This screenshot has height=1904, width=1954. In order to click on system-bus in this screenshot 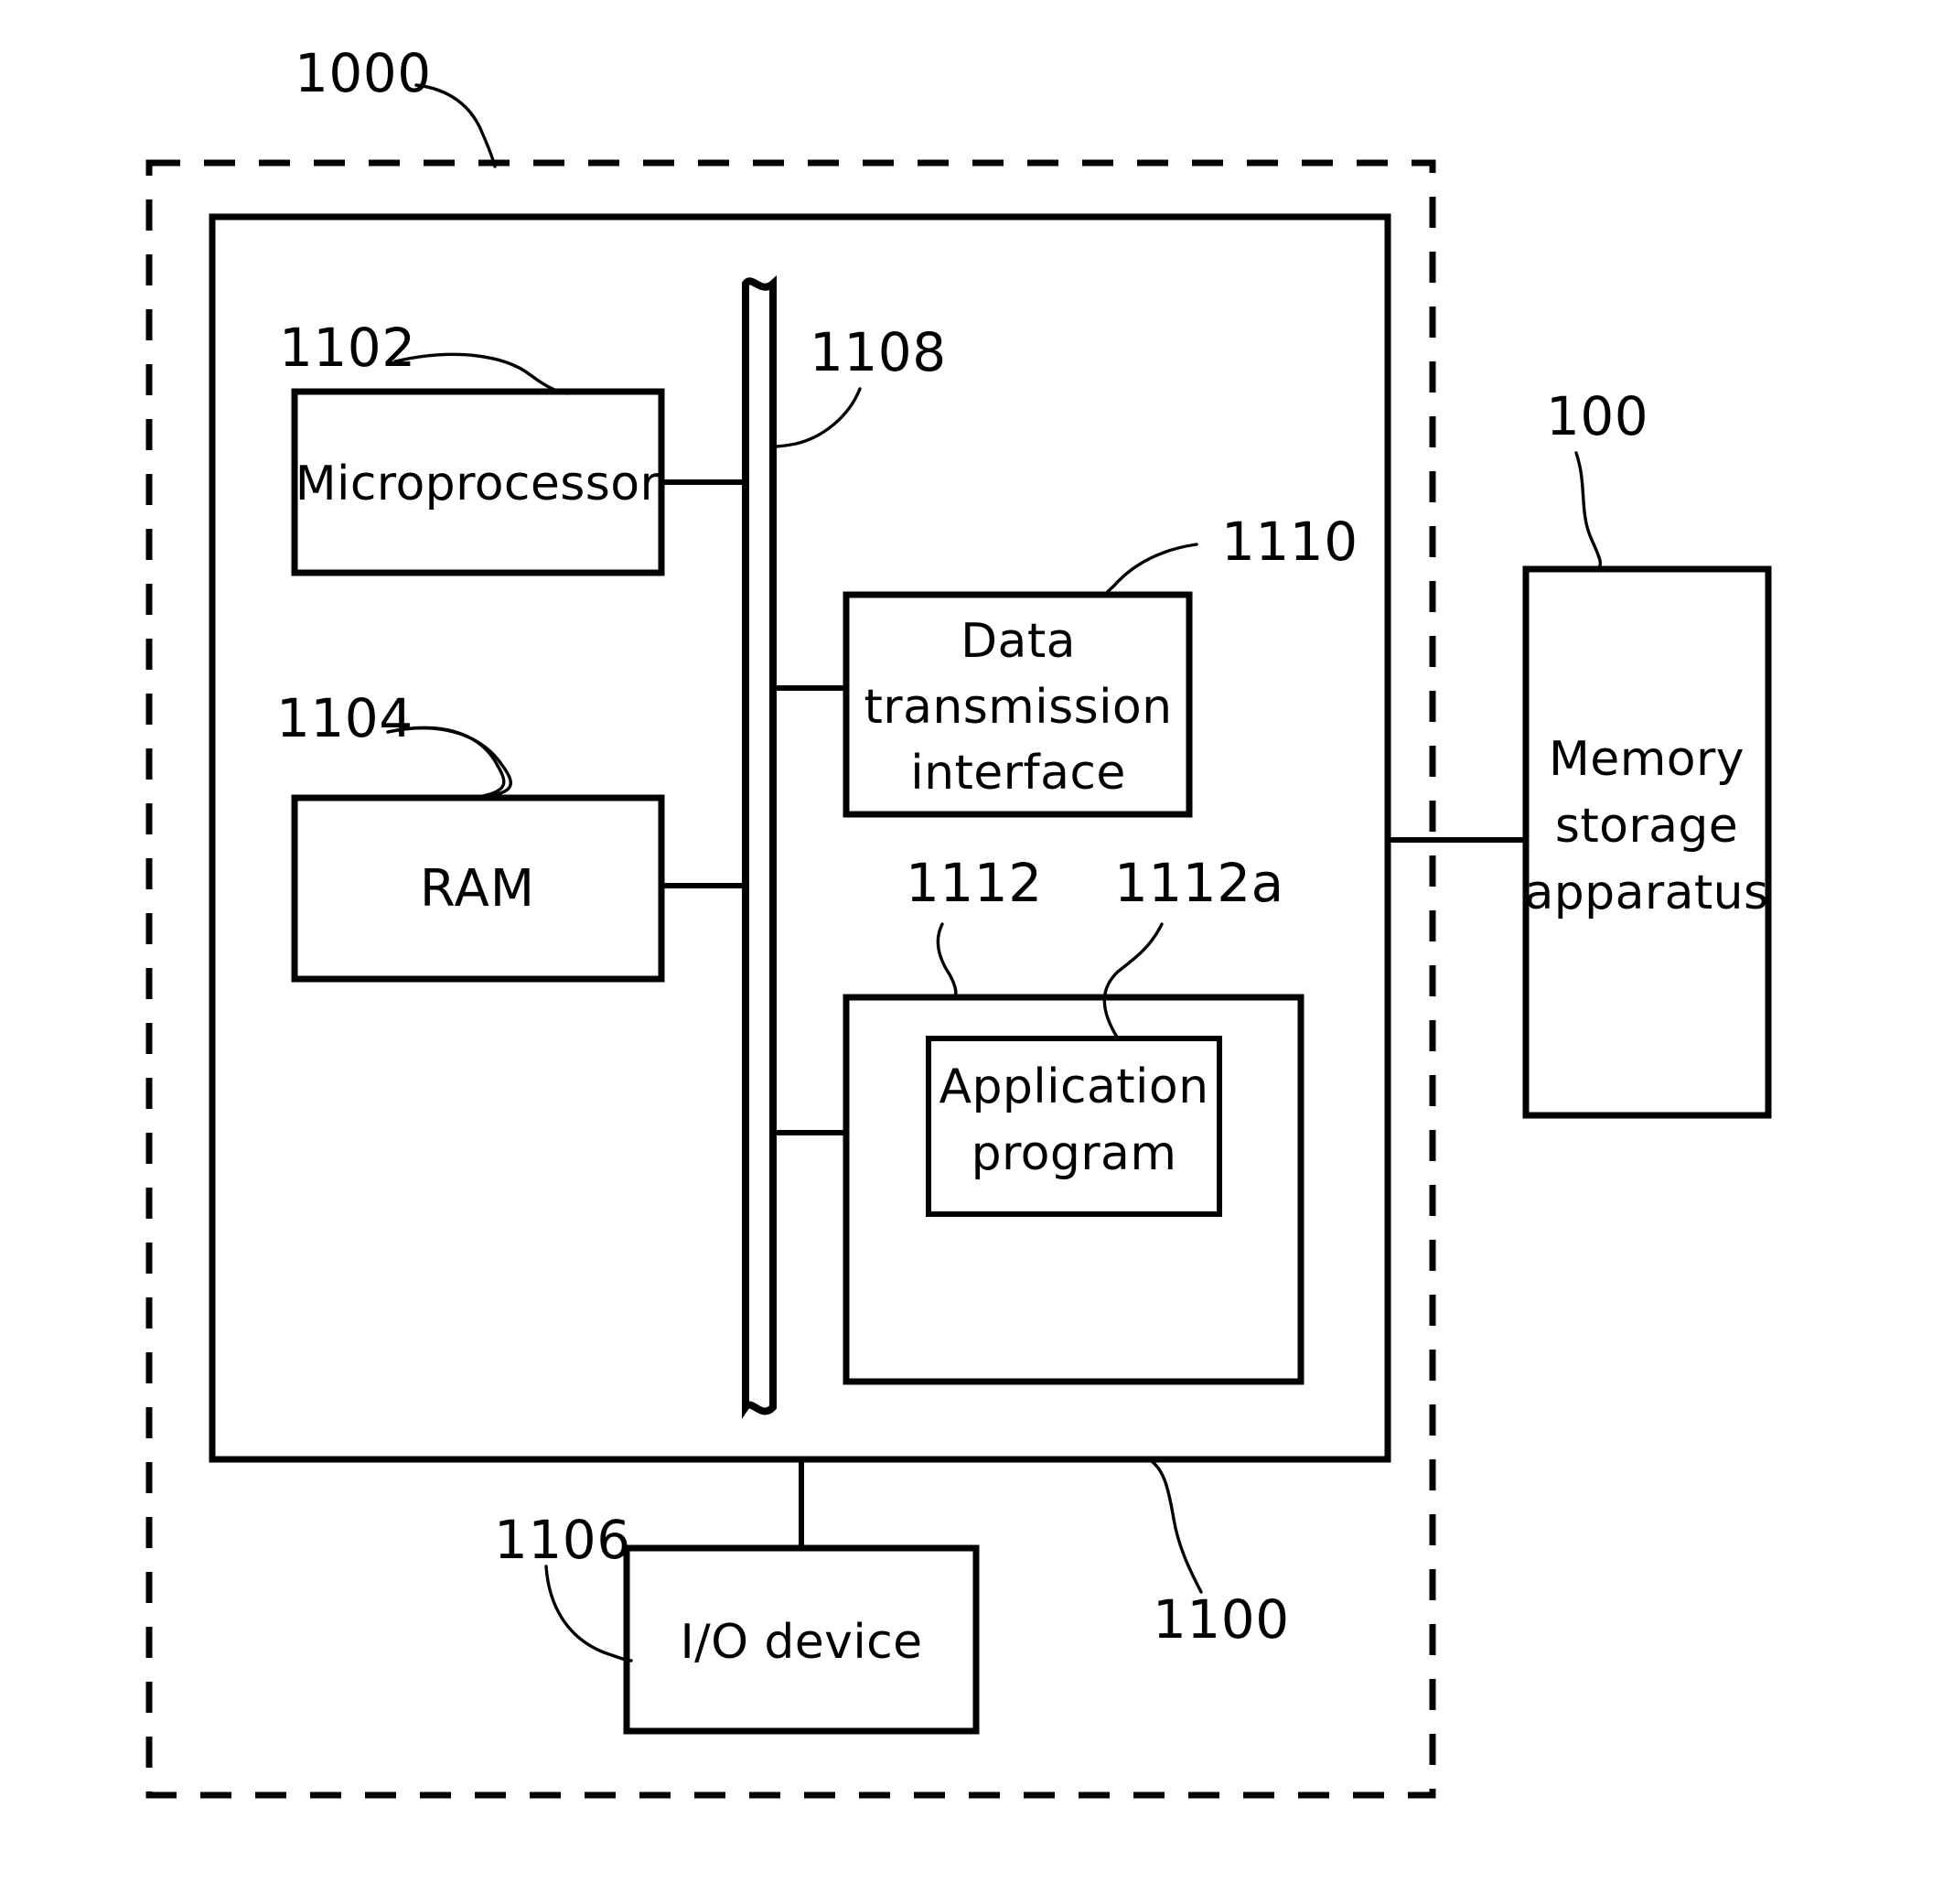, I will do `click(759, 846)`.